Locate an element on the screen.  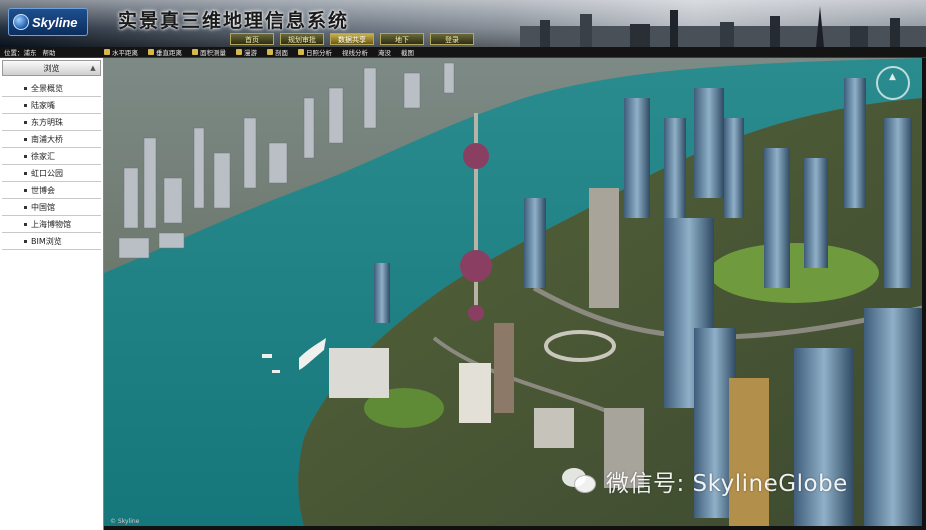
globe-icon is located at coordinates (21, 22).